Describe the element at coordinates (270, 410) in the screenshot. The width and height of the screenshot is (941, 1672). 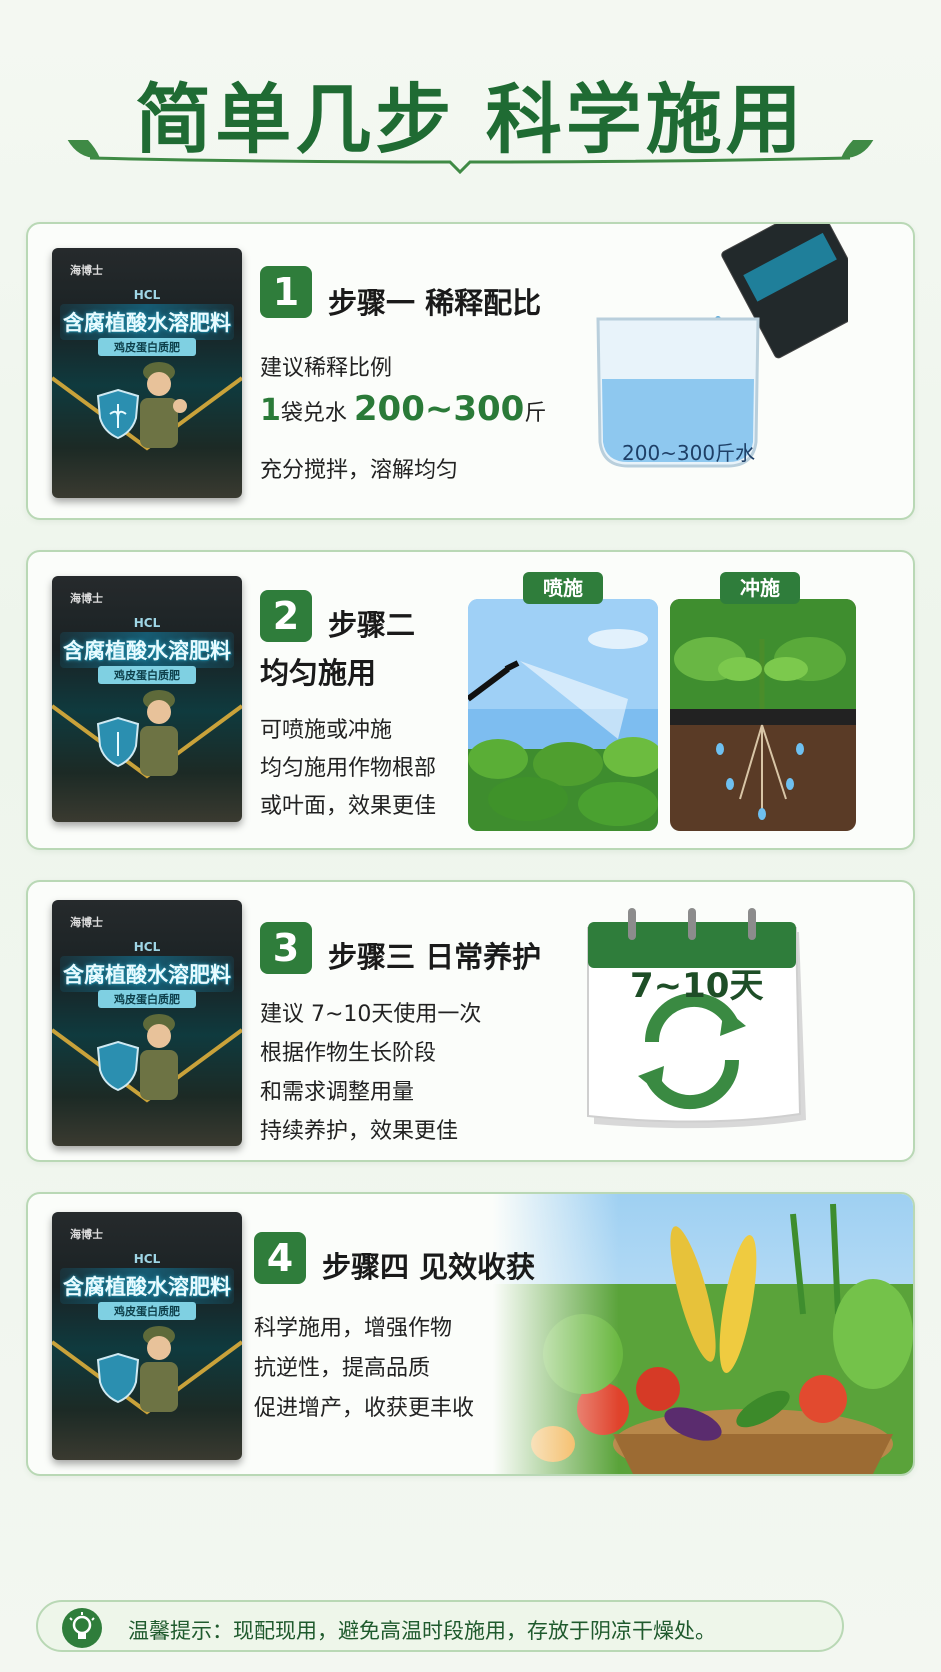
I see `ratio-prefix: 1` at that location.